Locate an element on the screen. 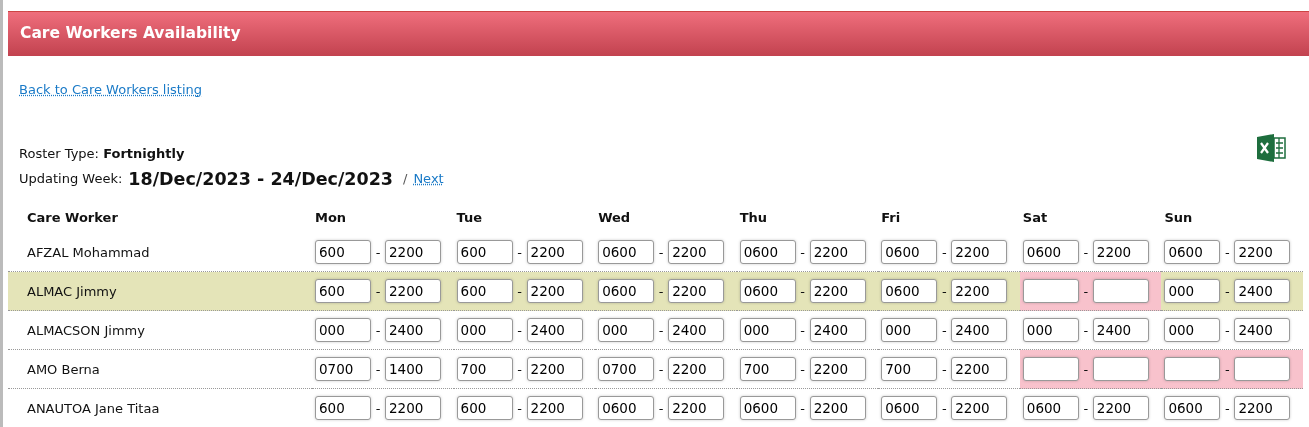 The image size is (1309, 427). worker-name: AFZAL Mohammad is located at coordinates (88, 252).